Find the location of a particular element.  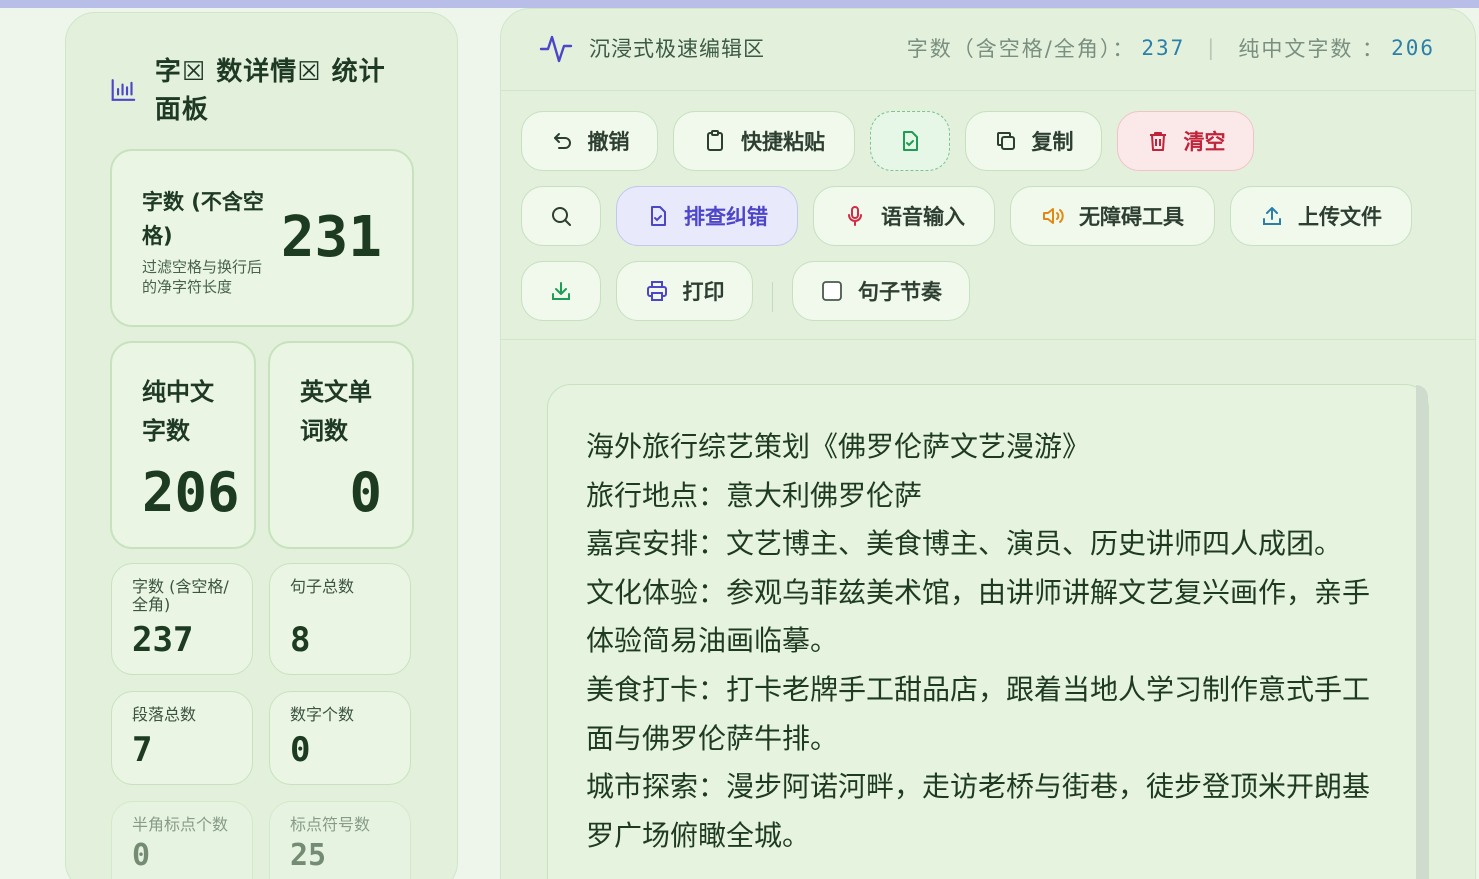

editor-header: 沉浸式极速编辑区 字数（含空格/全角）： 237 | 纯中文字数 ： 206 is located at coordinates (988, 50).